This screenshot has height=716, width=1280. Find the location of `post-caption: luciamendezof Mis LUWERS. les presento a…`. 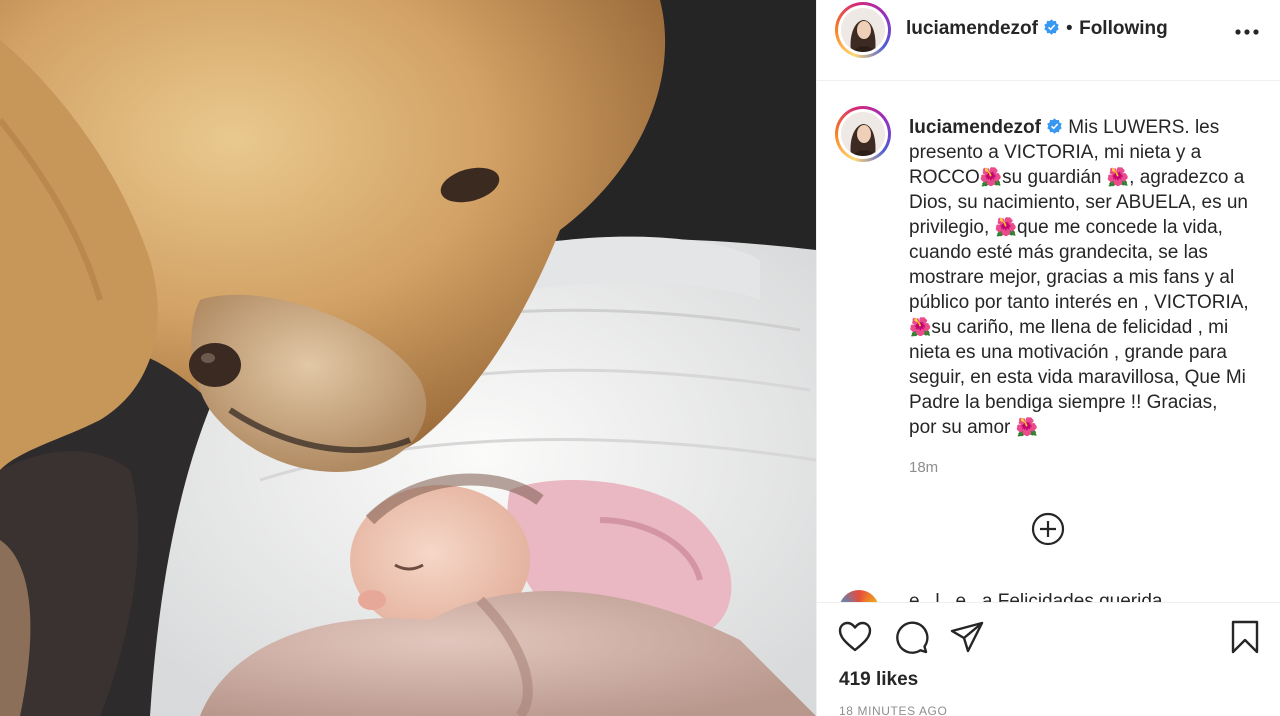

post-caption: luciamendezof Mis LUWERS. les presento a… is located at coordinates (1079, 277).